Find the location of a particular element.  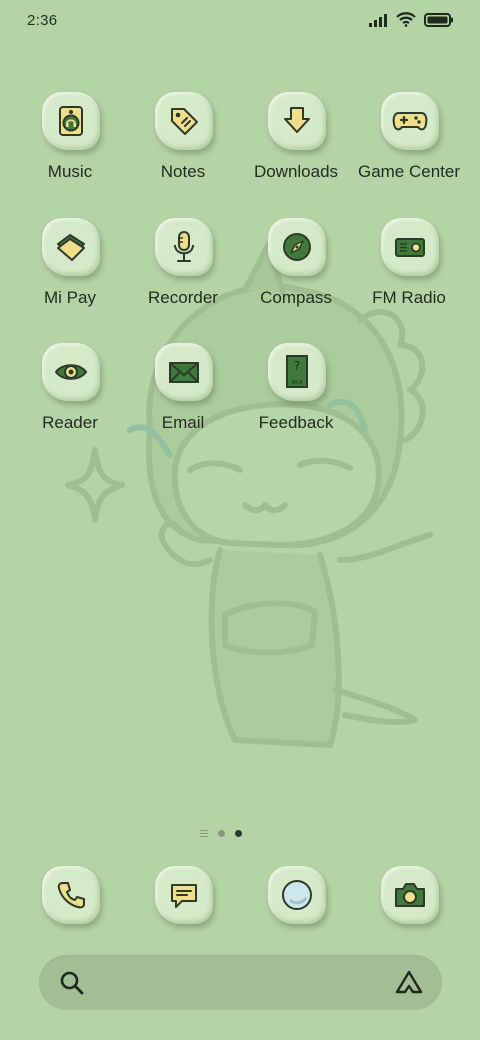

fm-radio-tile is located at coordinates (410, 247).